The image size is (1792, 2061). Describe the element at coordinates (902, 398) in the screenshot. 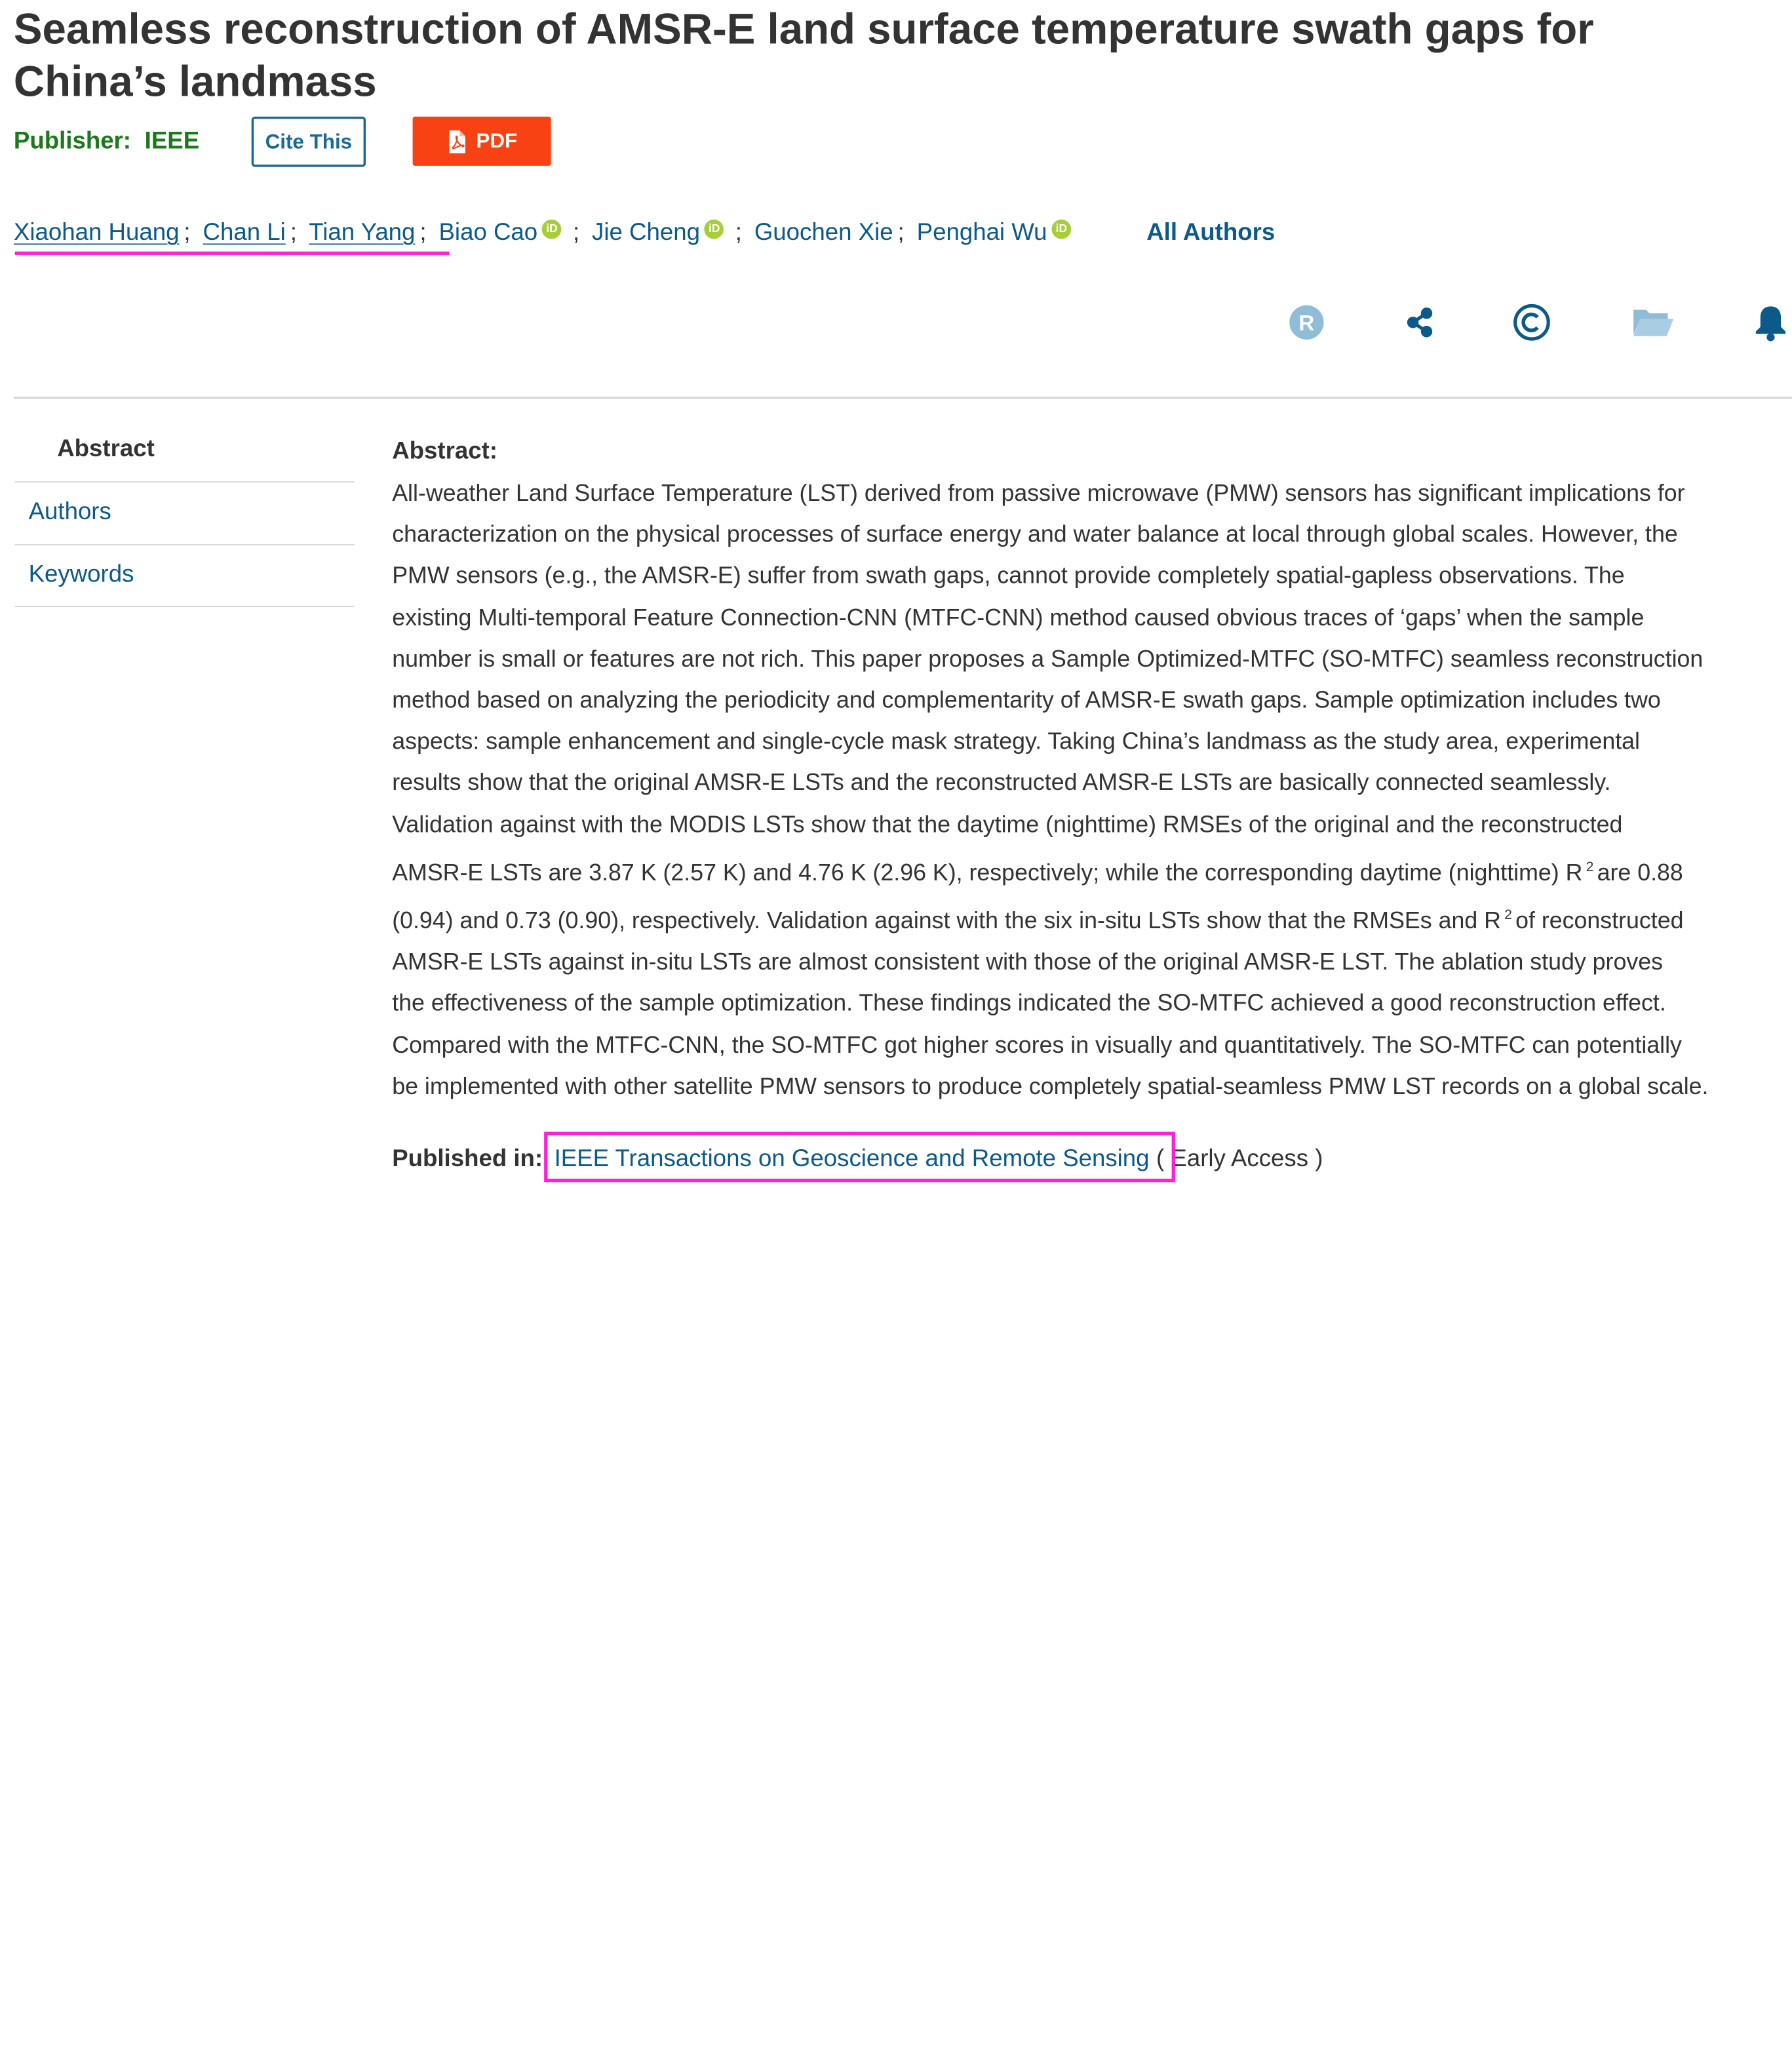

I see `header-divider` at that location.